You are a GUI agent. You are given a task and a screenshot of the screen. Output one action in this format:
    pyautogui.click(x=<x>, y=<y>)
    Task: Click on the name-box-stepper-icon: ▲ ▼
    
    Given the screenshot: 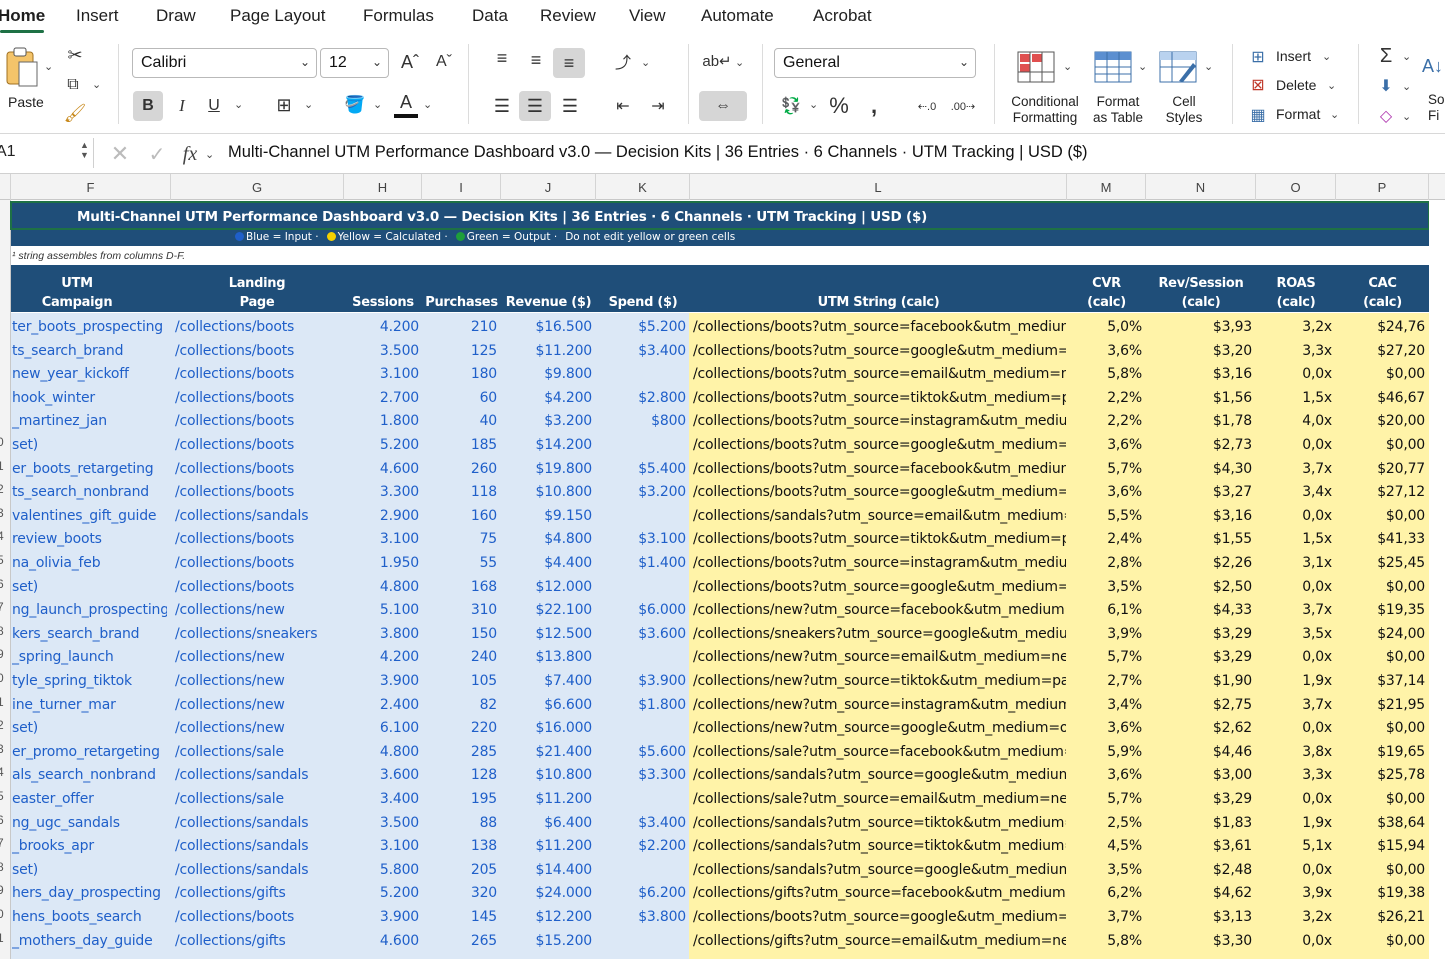 What is the action you would take?
    pyautogui.click(x=84, y=150)
    